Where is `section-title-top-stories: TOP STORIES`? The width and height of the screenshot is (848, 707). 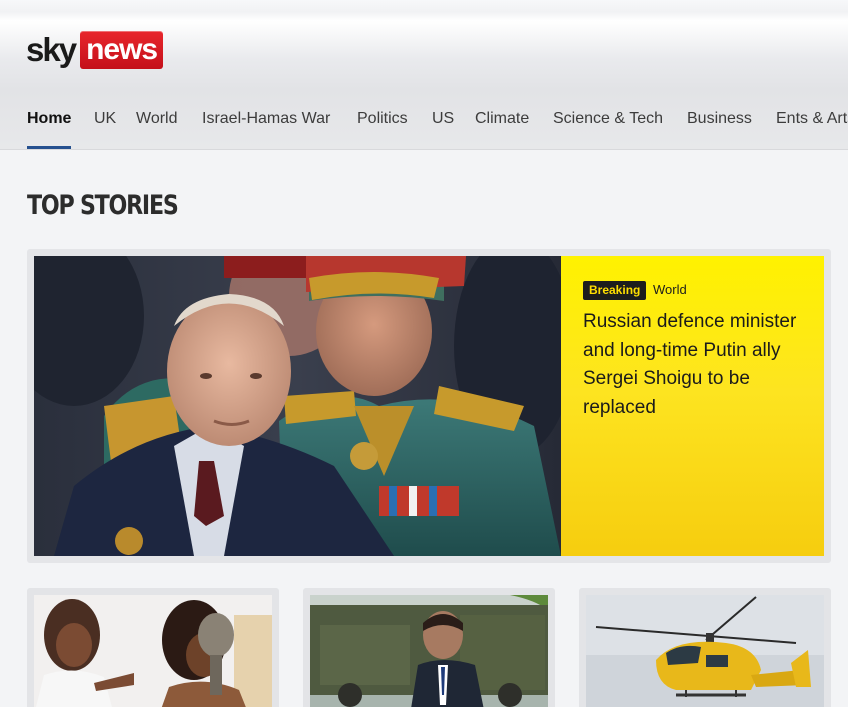
section-title-top-stories: TOP STORIES is located at coordinates (103, 205).